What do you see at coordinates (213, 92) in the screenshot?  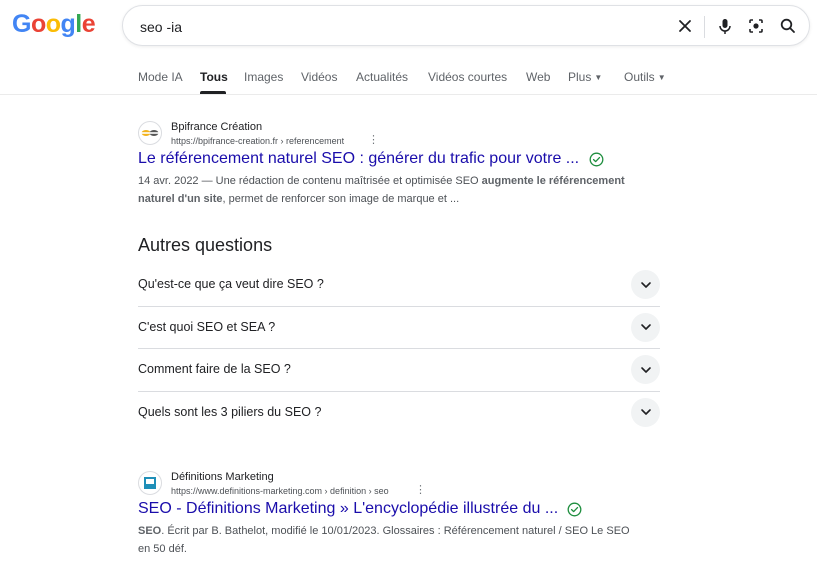 I see `active-tab-indicator` at bounding box center [213, 92].